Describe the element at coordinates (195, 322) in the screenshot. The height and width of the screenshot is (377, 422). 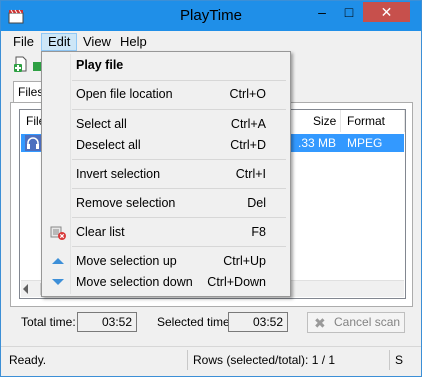
I see `selected-time-label: Selected time:` at that location.